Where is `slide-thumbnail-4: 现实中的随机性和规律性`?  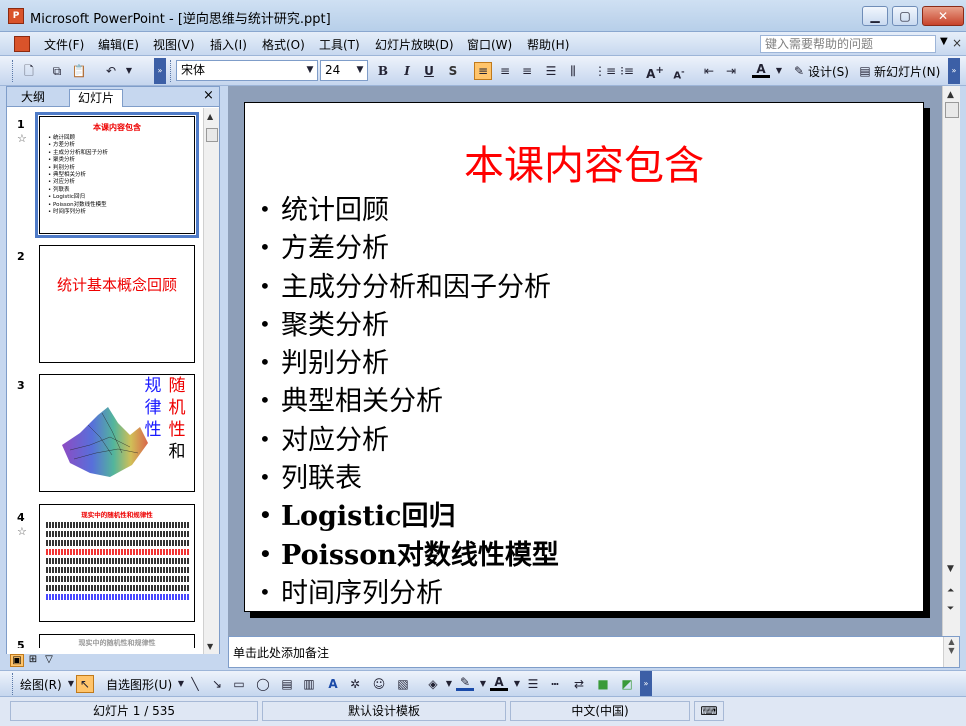 slide-thumbnail-4: 现实中的随机性和规律性 is located at coordinates (117, 563).